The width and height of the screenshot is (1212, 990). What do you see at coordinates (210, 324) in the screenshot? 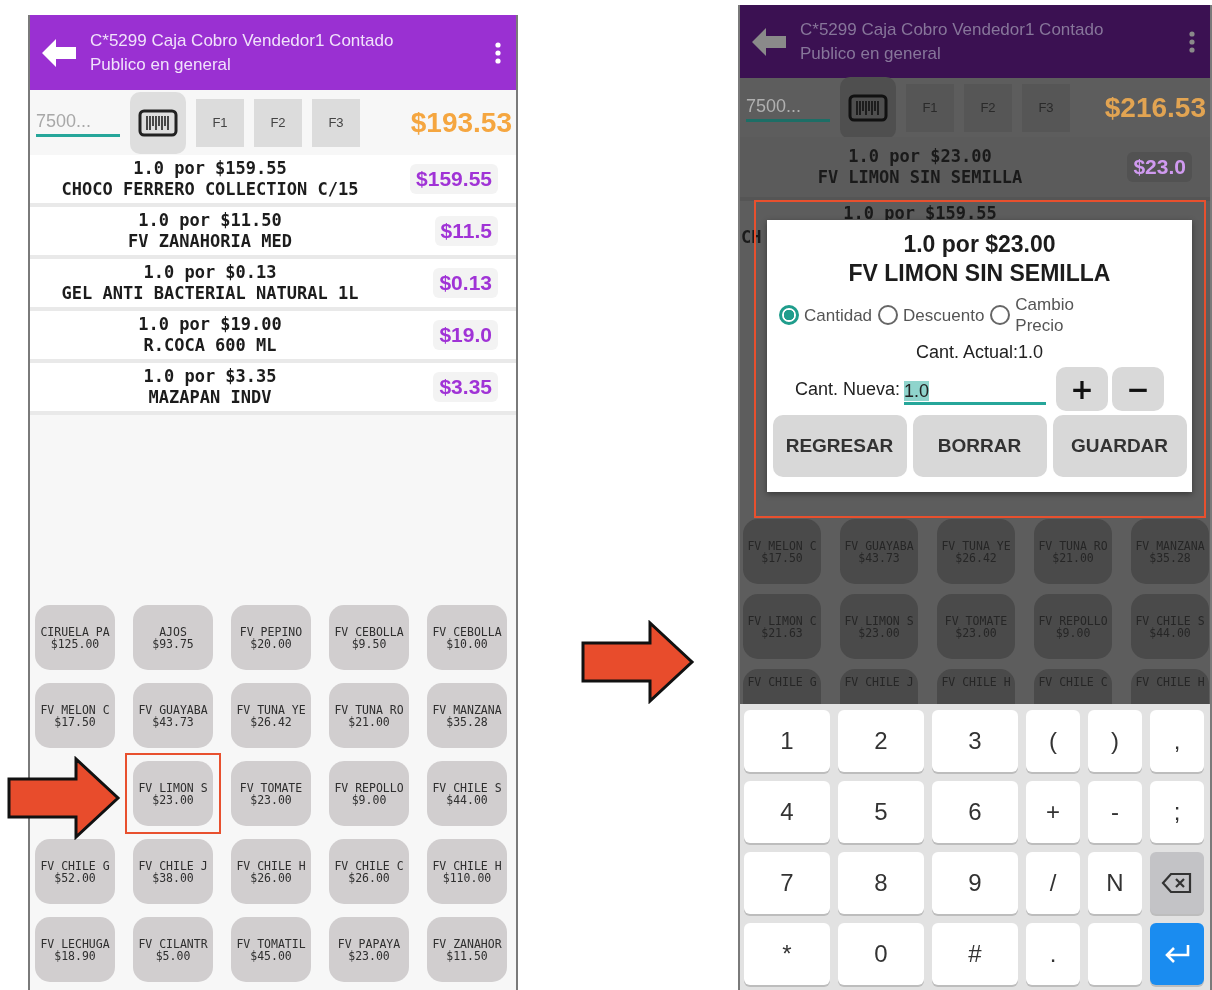
I see `item-quantity-price: 1.0 por $19.00` at bounding box center [210, 324].